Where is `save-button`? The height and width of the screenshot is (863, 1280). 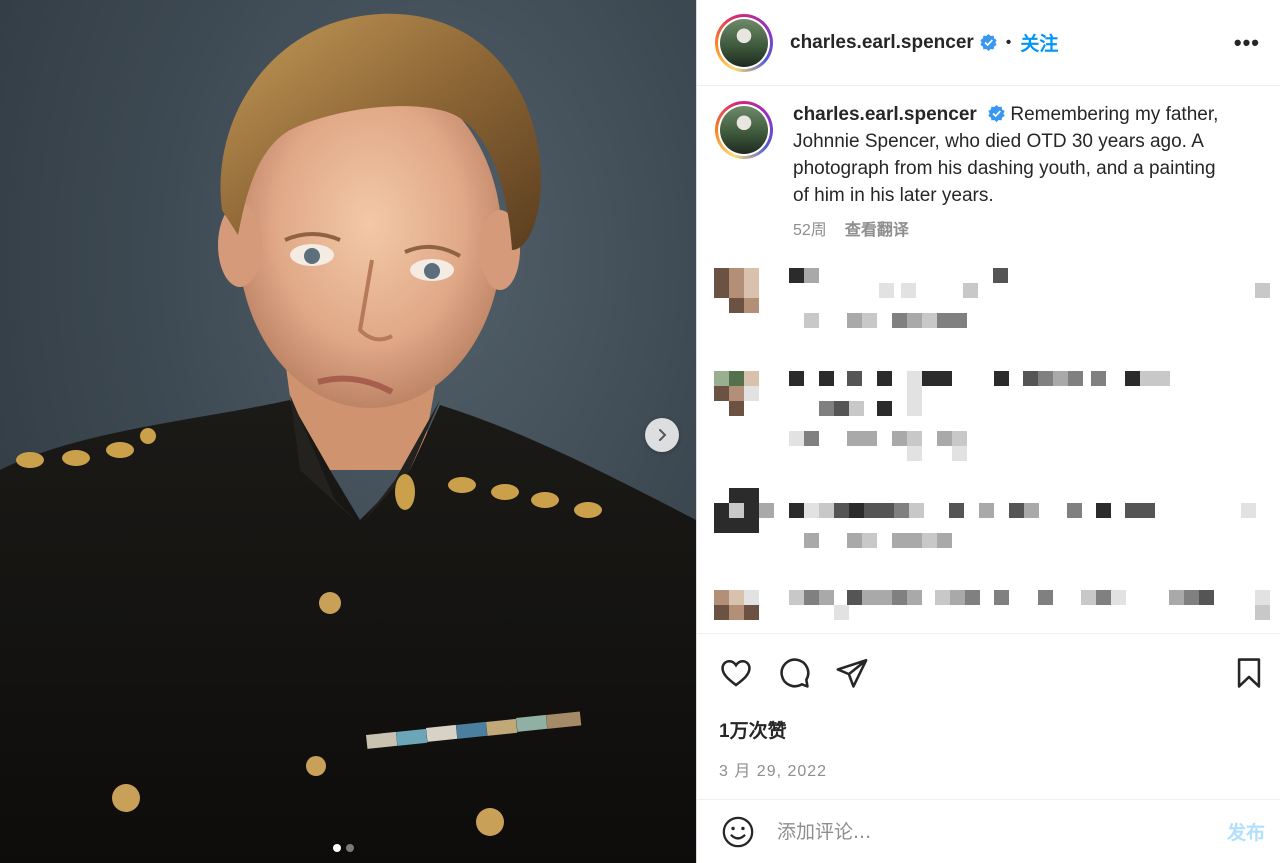 save-button is located at coordinates (1249, 673).